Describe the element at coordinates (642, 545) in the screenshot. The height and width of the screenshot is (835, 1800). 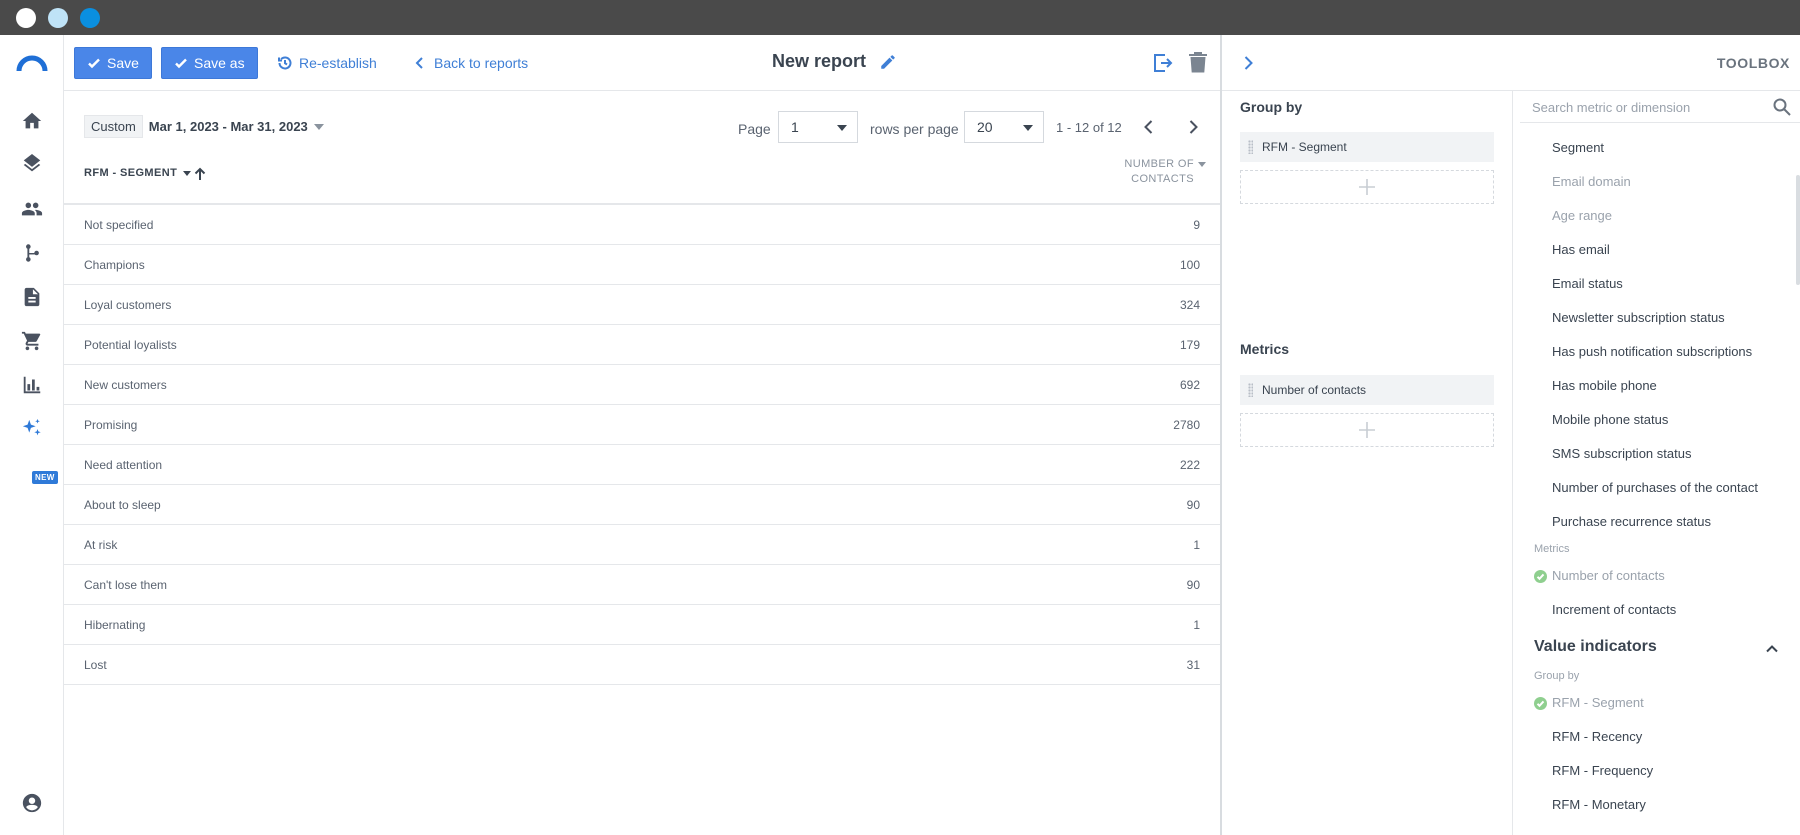
I see `table-row: At risk 1` at that location.